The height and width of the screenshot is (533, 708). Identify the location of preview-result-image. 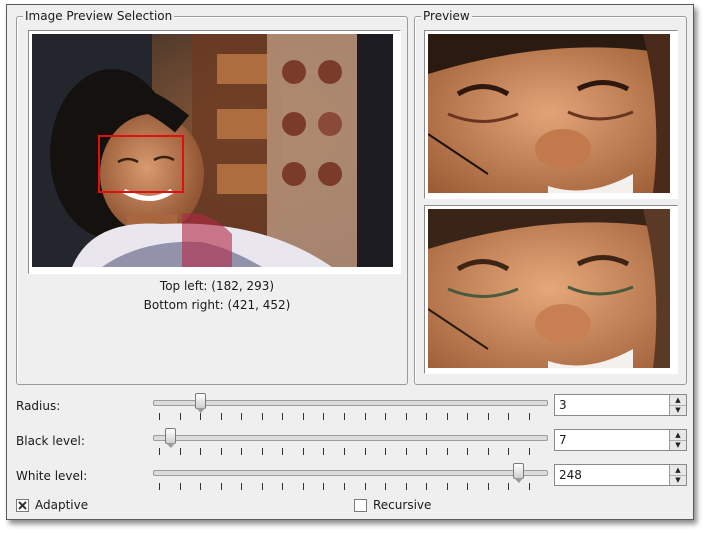
(551, 289).